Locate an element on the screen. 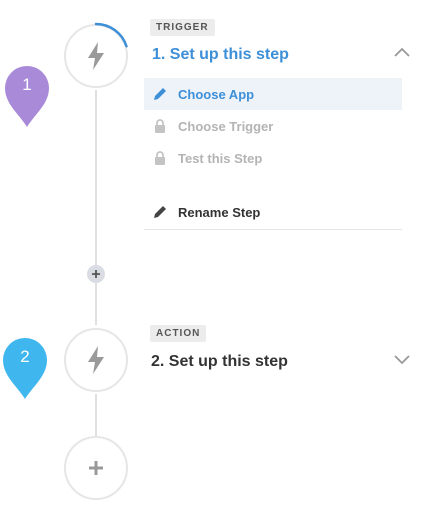 The image size is (430, 521). sub-item-label: Choose App is located at coordinates (216, 94).